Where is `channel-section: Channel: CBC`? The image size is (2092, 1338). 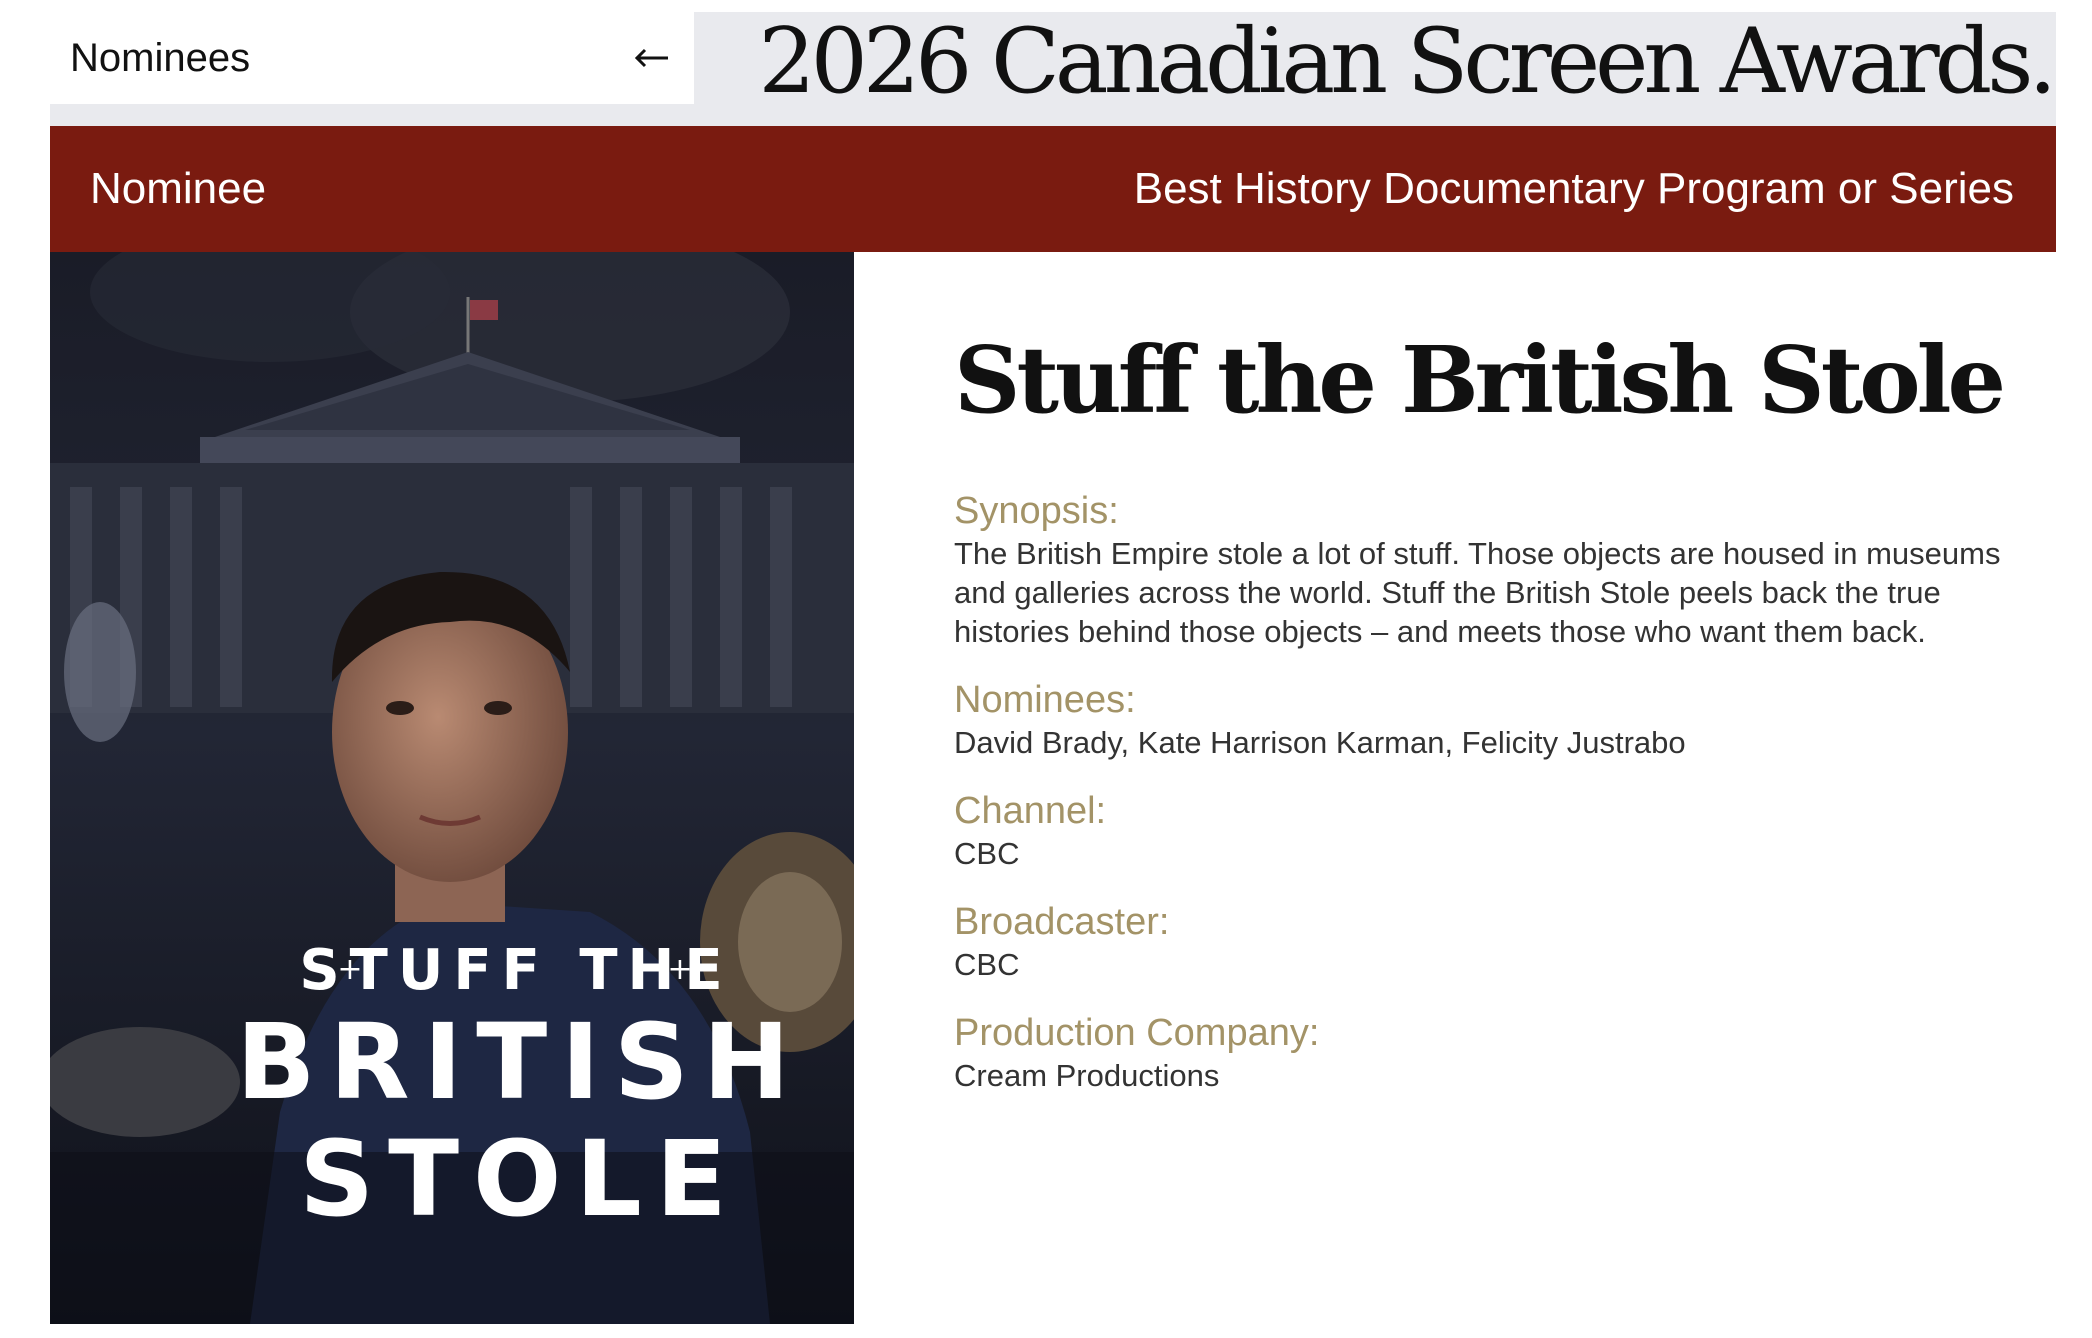 channel-section: Channel: CBC is located at coordinates (1504, 830).